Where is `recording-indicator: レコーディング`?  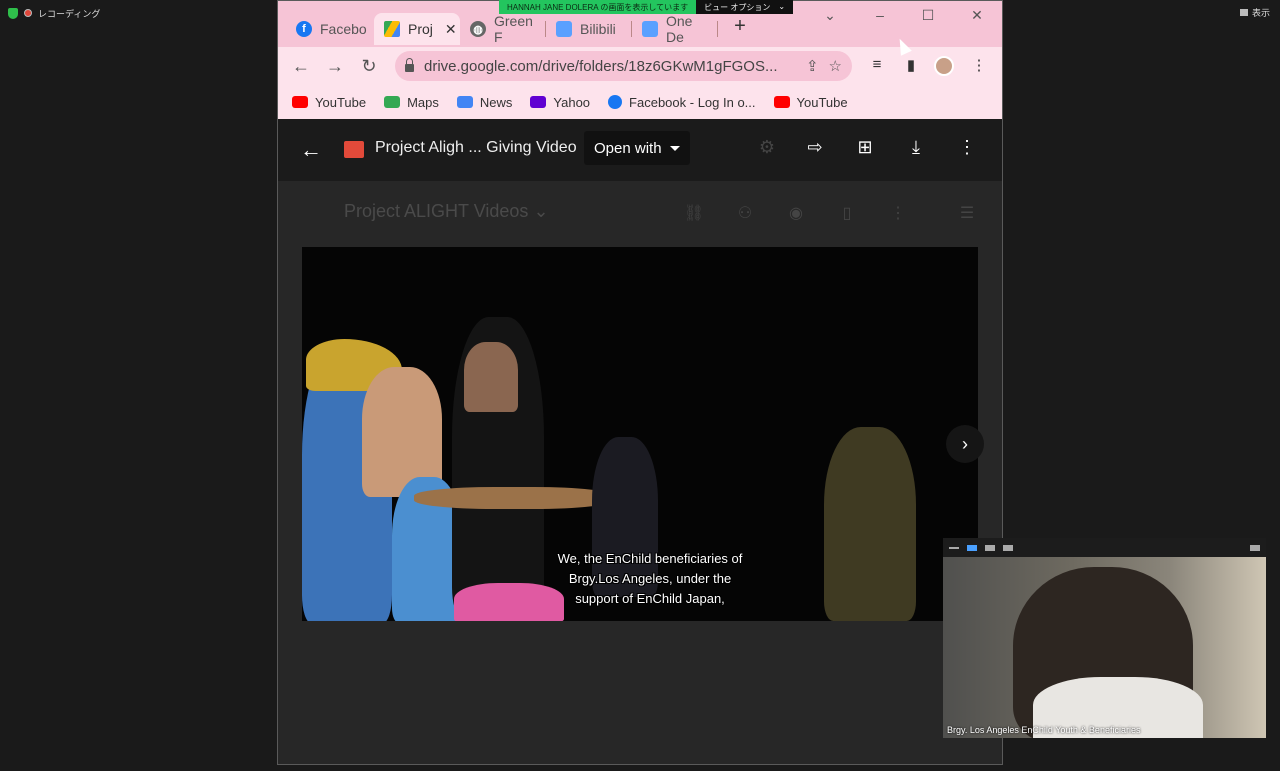 recording-indicator: レコーディング is located at coordinates (54, 13).